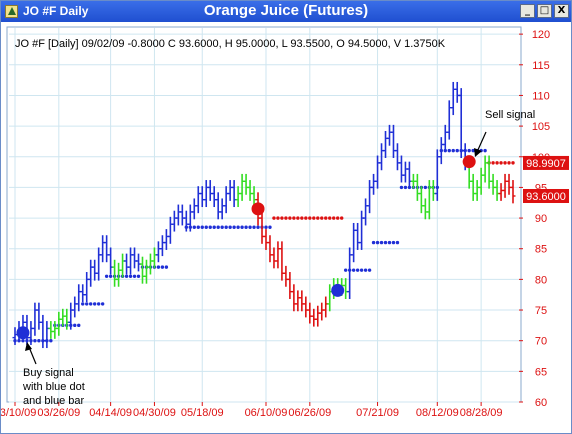 Image resolution: width=572 pixels, height=434 pixels. Describe the element at coordinates (541, 96) in the screenshot. I see `y-tick-label: 110` at that location.